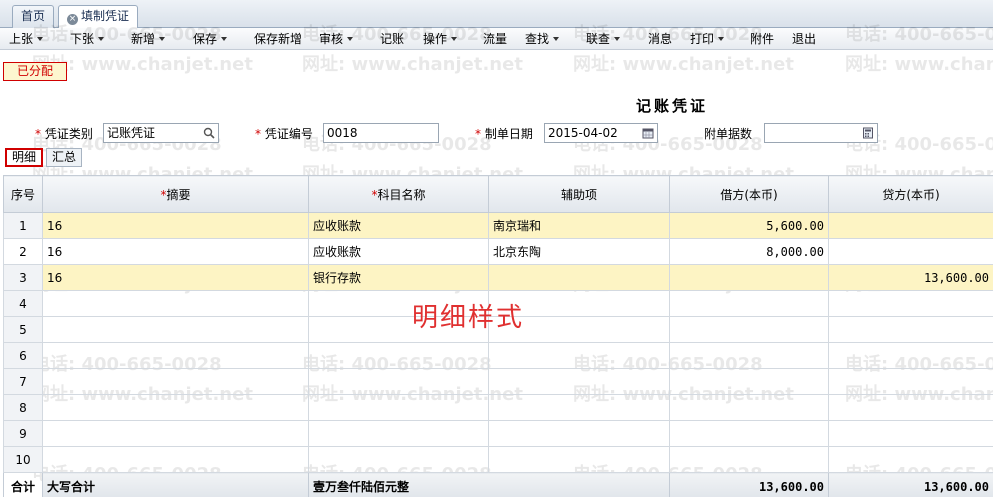  I want to click on watermark-site: 网址: www.chanjet.net, so click(919, 64).